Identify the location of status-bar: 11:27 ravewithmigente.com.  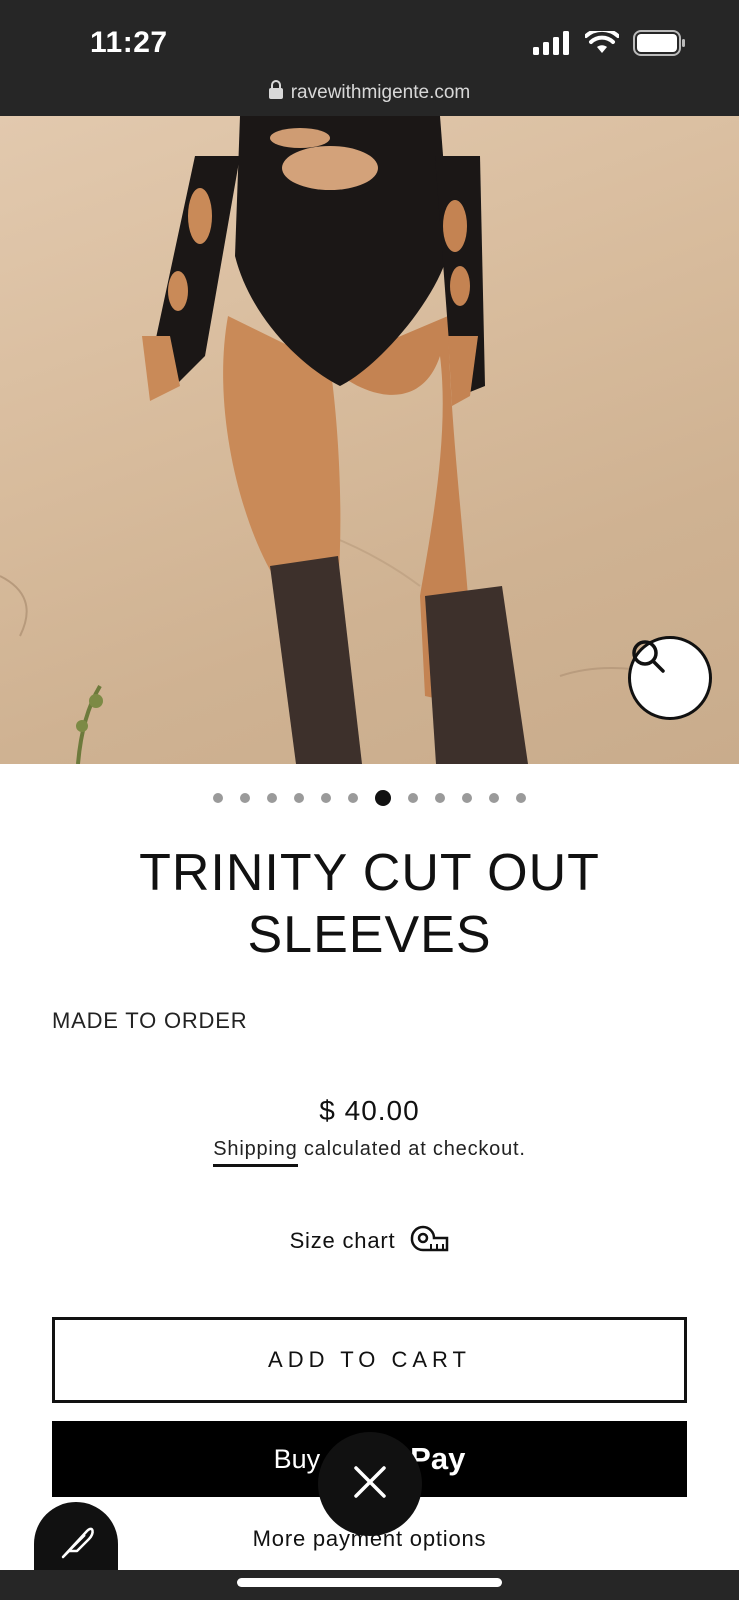
(369, 58).